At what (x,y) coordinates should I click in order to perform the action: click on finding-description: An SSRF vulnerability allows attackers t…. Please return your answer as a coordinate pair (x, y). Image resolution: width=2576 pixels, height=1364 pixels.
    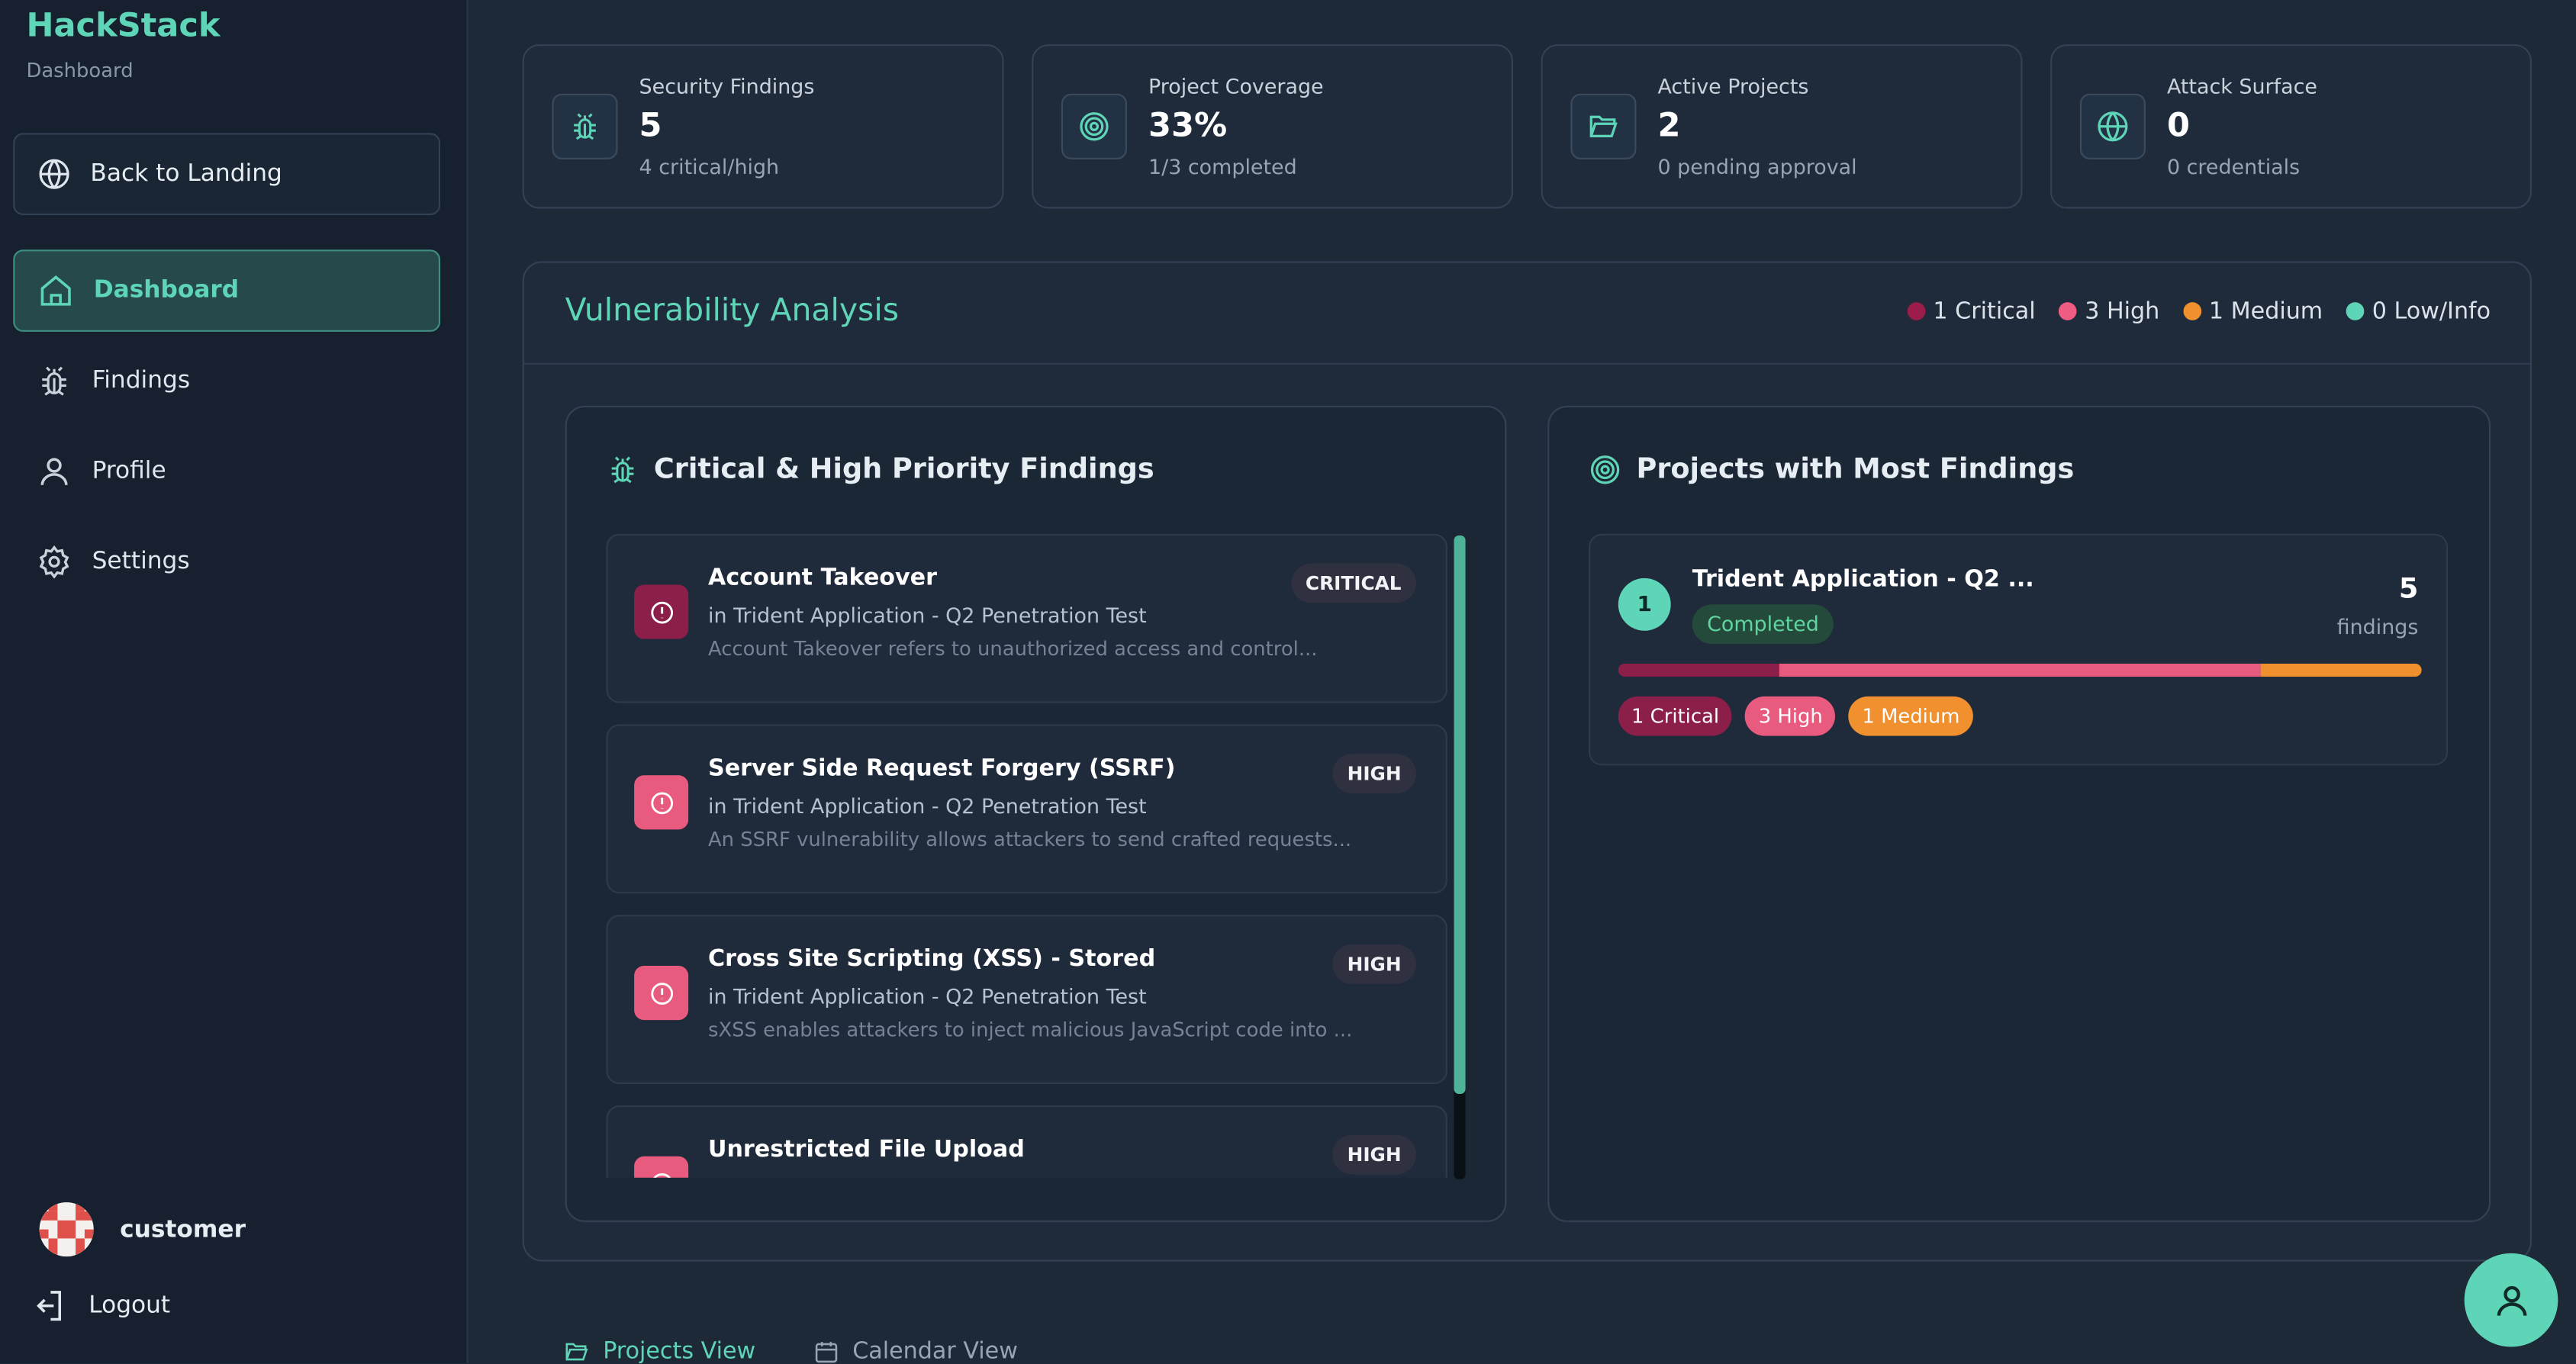
    Looking at the image, I should click on (1029, 839).